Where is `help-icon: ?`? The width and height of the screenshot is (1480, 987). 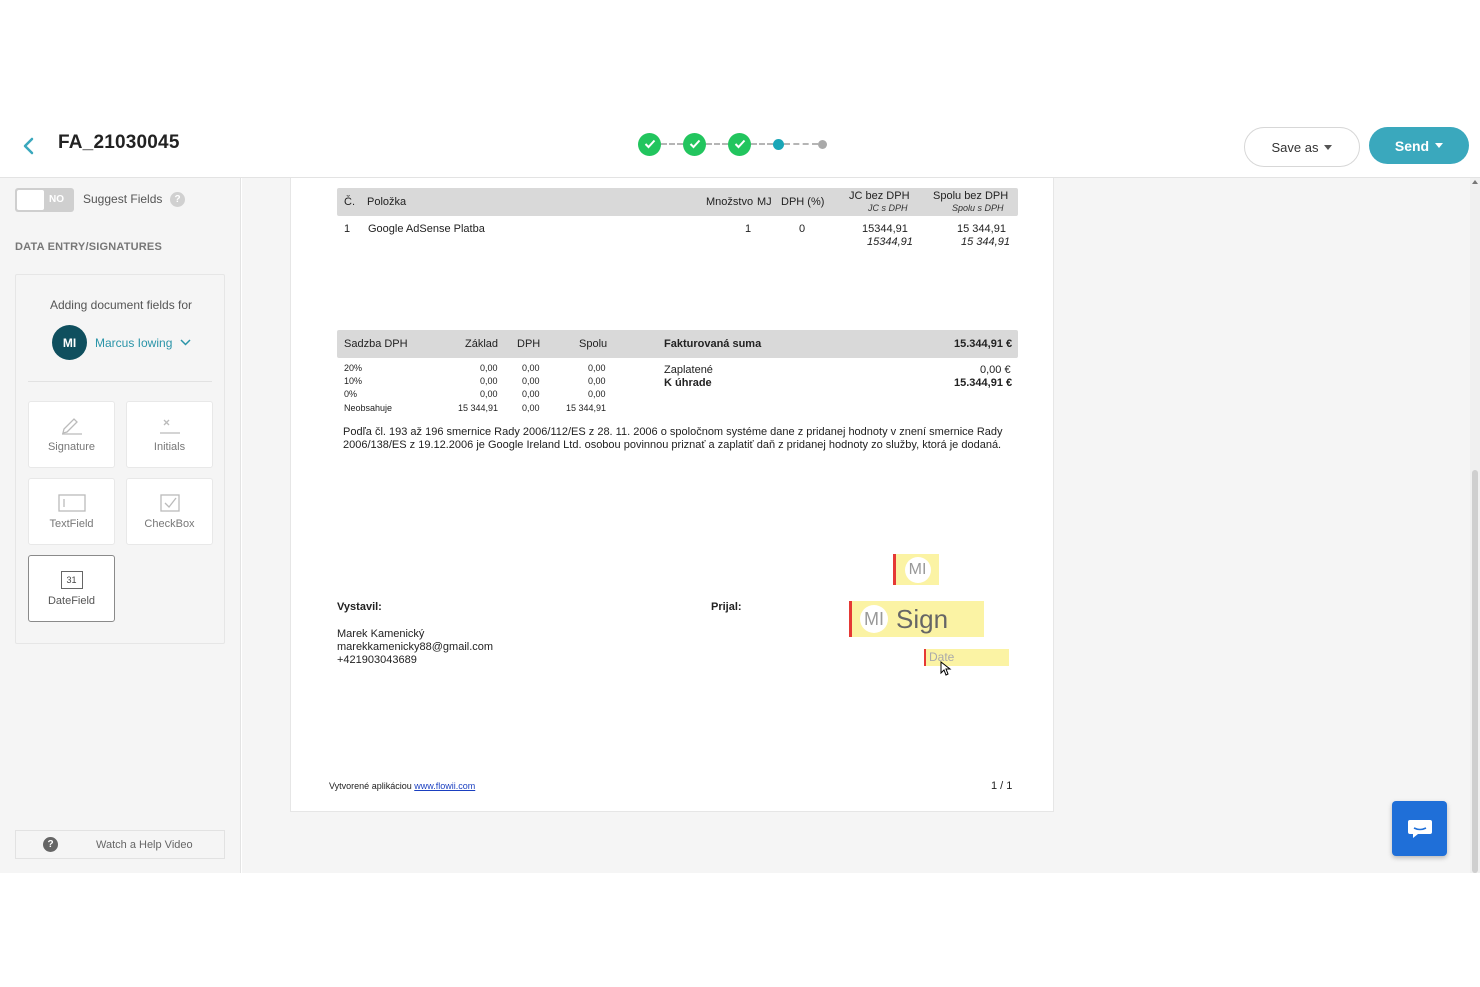 help-icon: ? is located at coordinates (177, 199).